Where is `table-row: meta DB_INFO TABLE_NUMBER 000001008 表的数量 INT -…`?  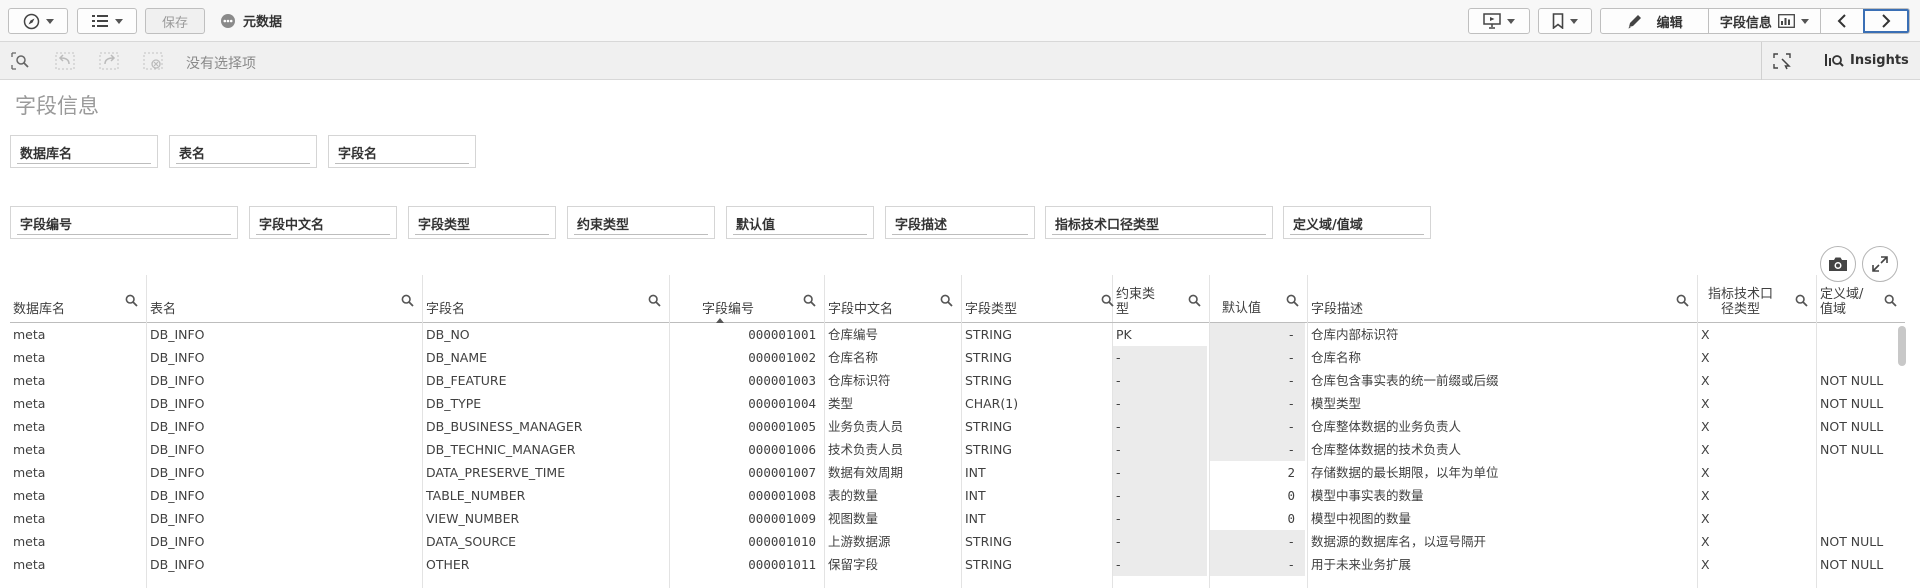 table-row: meta DB_INFO TABLE_NUMBER 000001008 表的数量 INT -… is located at coordinates (957, 495).